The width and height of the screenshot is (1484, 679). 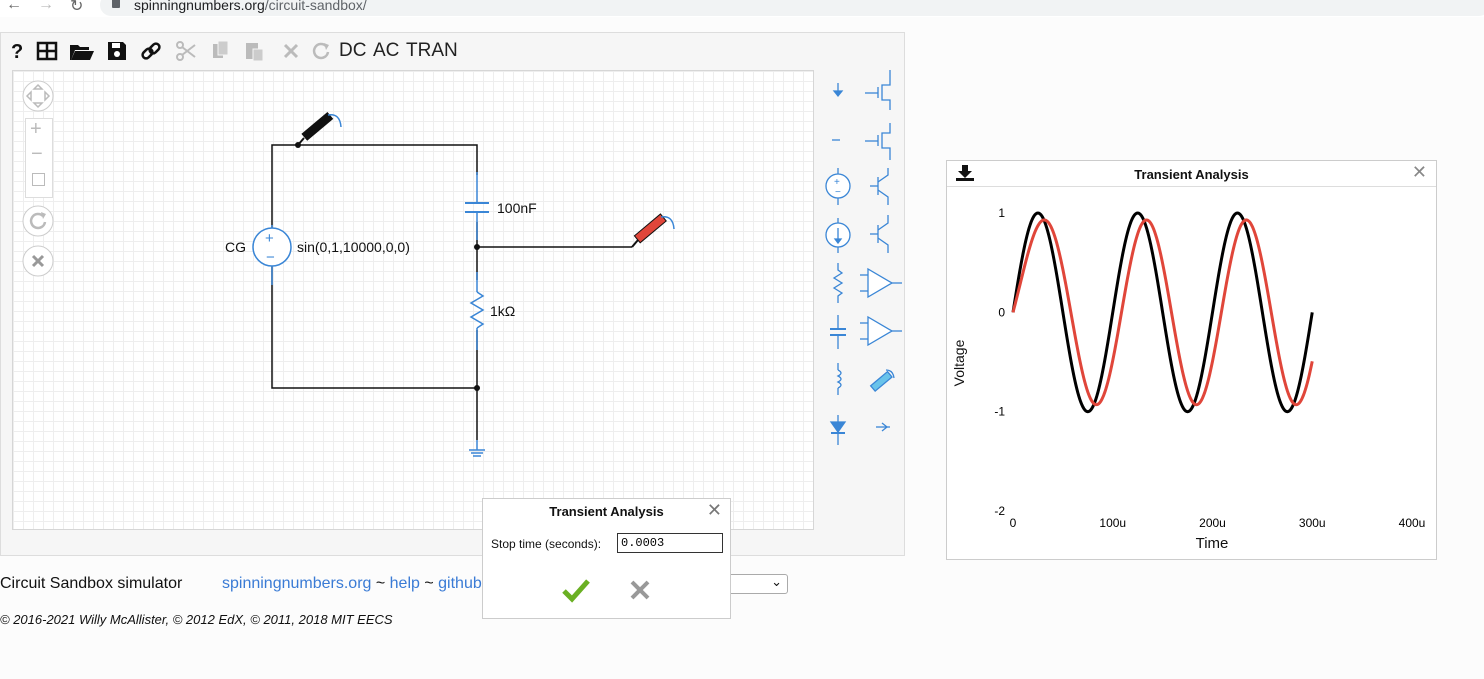 What do you see at coordinates (959, 362) in the screenshot?
I see `y-axis-label: Voltage` at bounding box center [959, 362].